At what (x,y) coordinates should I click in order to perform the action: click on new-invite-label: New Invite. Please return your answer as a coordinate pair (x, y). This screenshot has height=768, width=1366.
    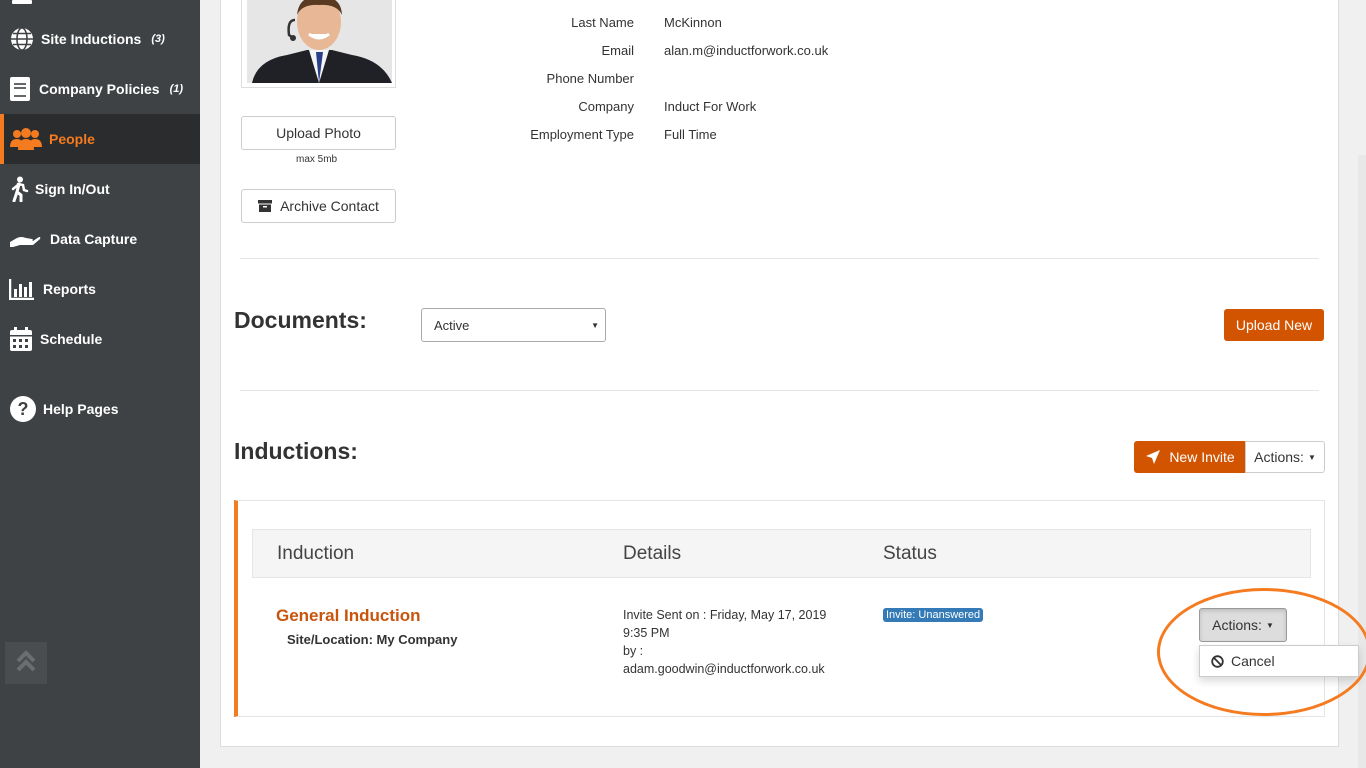
    Looking at the image, I should click on (1202, 457).